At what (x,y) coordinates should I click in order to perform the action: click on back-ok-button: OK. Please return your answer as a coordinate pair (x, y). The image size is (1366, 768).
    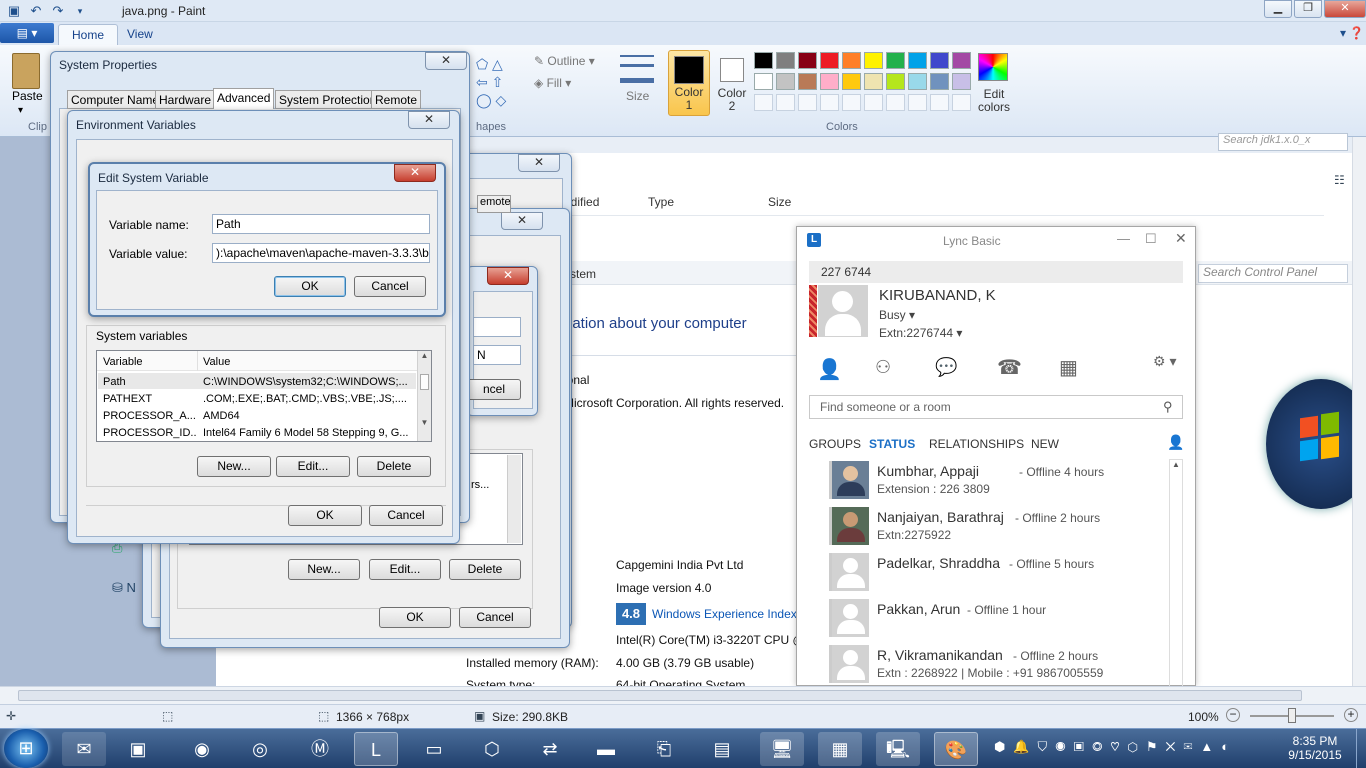
    Looking at the image, I should click on (415, 617).